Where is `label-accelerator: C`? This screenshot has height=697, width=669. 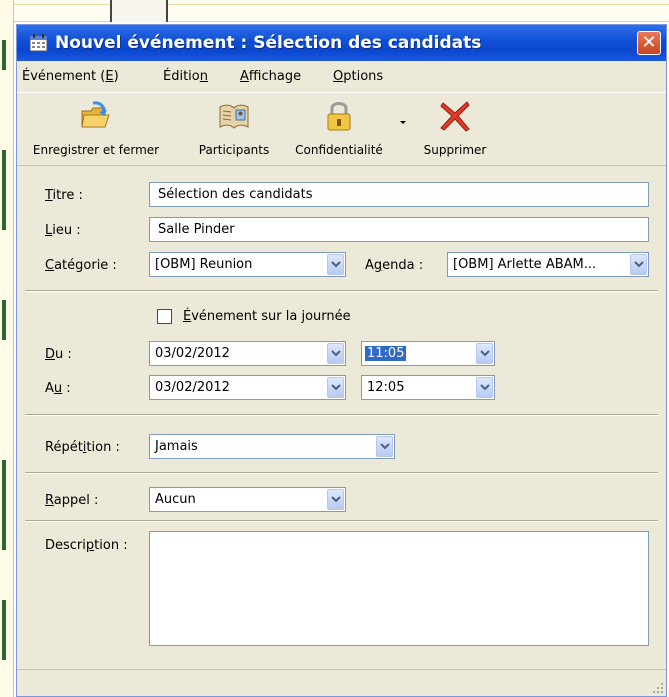 label-accelerator: C is located at coordinates (50, 265).